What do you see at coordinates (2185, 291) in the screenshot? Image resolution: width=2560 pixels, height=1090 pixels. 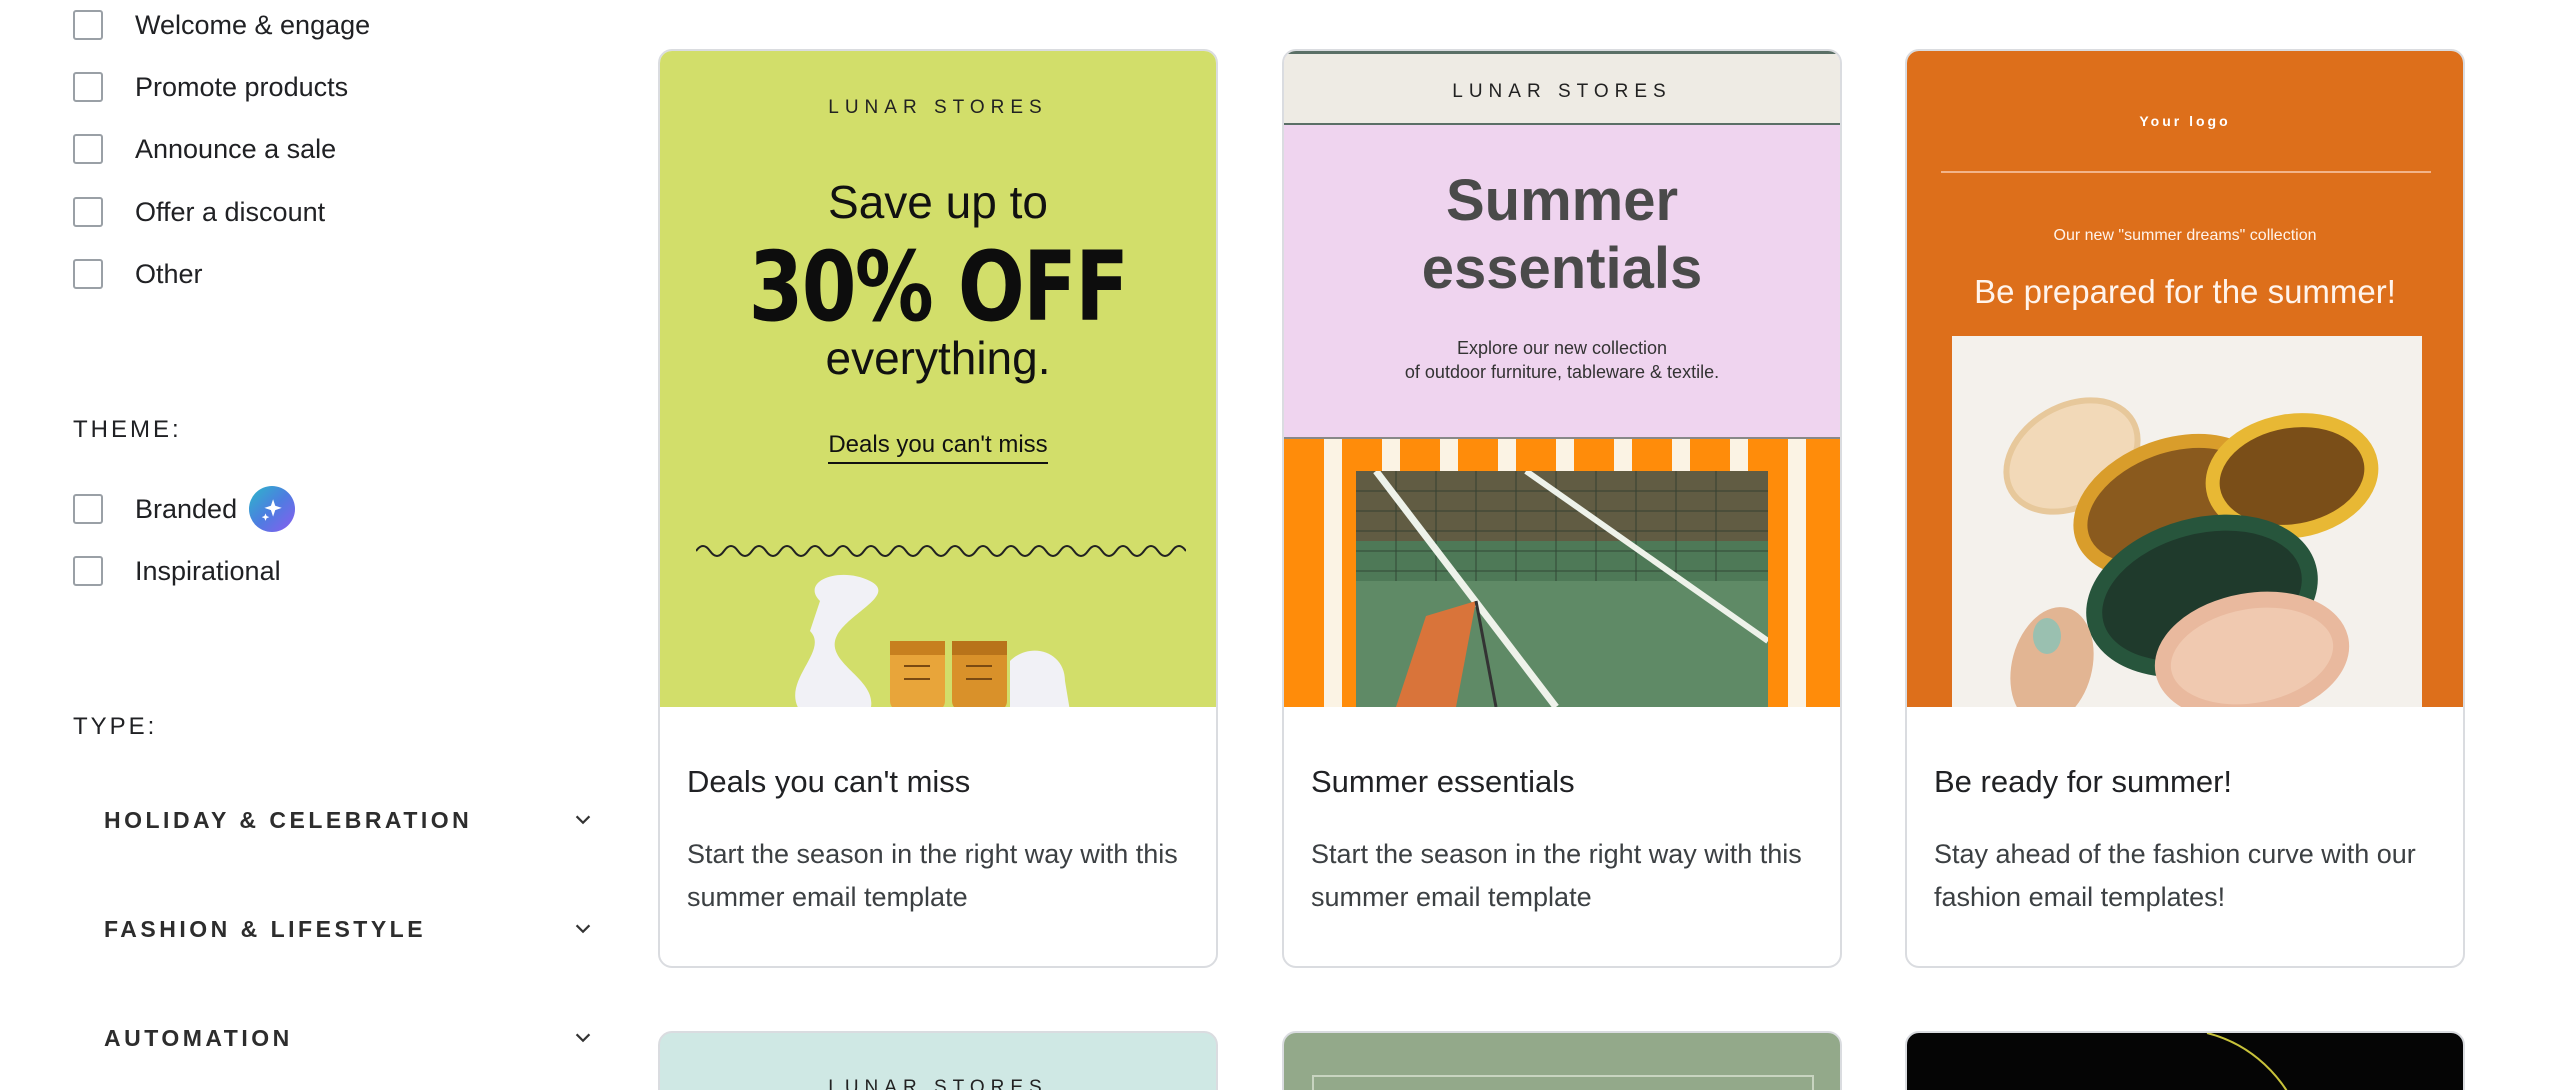 I see `preview-heading: Be prepared for the summer!` at bounding box center [2185, 291].